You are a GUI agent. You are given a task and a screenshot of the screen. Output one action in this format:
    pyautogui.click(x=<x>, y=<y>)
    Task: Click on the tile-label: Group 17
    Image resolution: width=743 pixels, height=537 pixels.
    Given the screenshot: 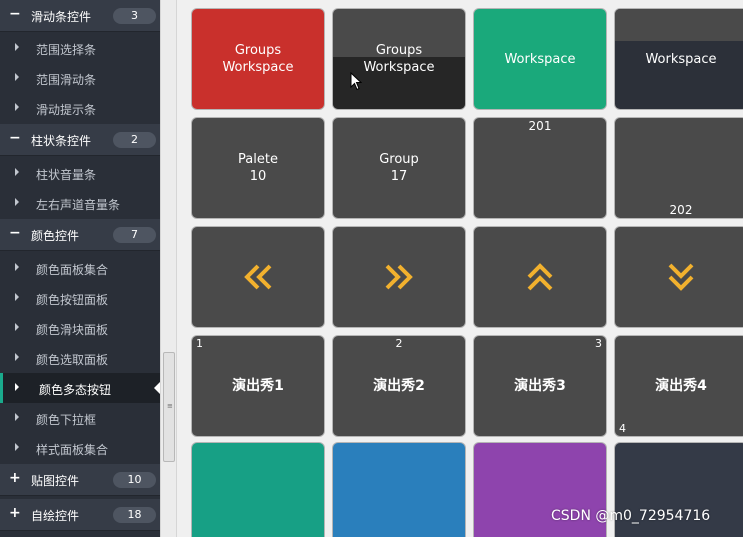 What is the action you would take?
    pyautogui.click(x=399, y=168)
    